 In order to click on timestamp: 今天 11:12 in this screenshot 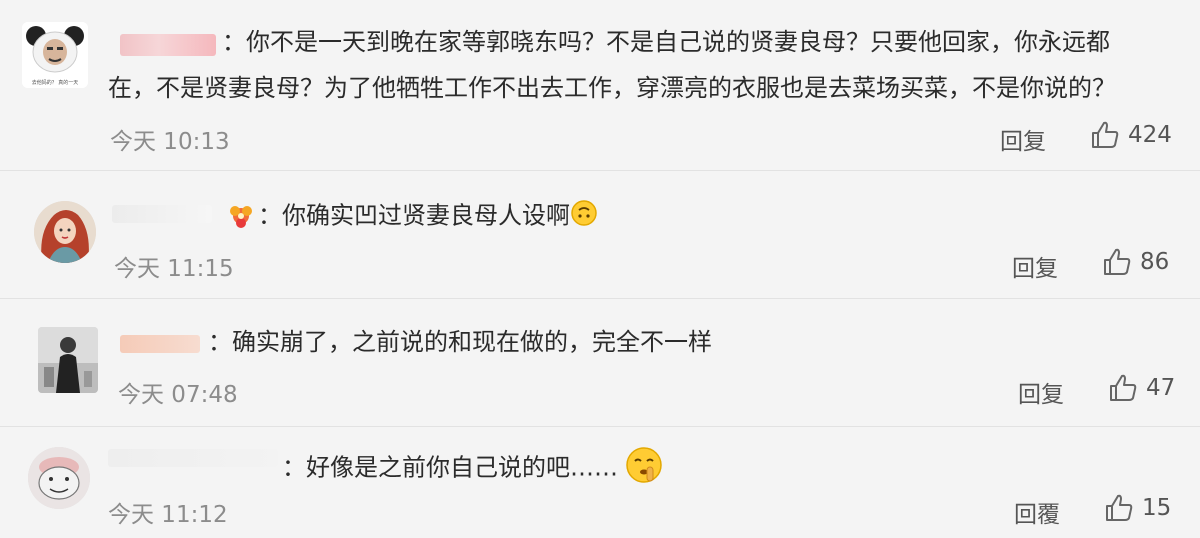, I will do `click(168, 515)`.